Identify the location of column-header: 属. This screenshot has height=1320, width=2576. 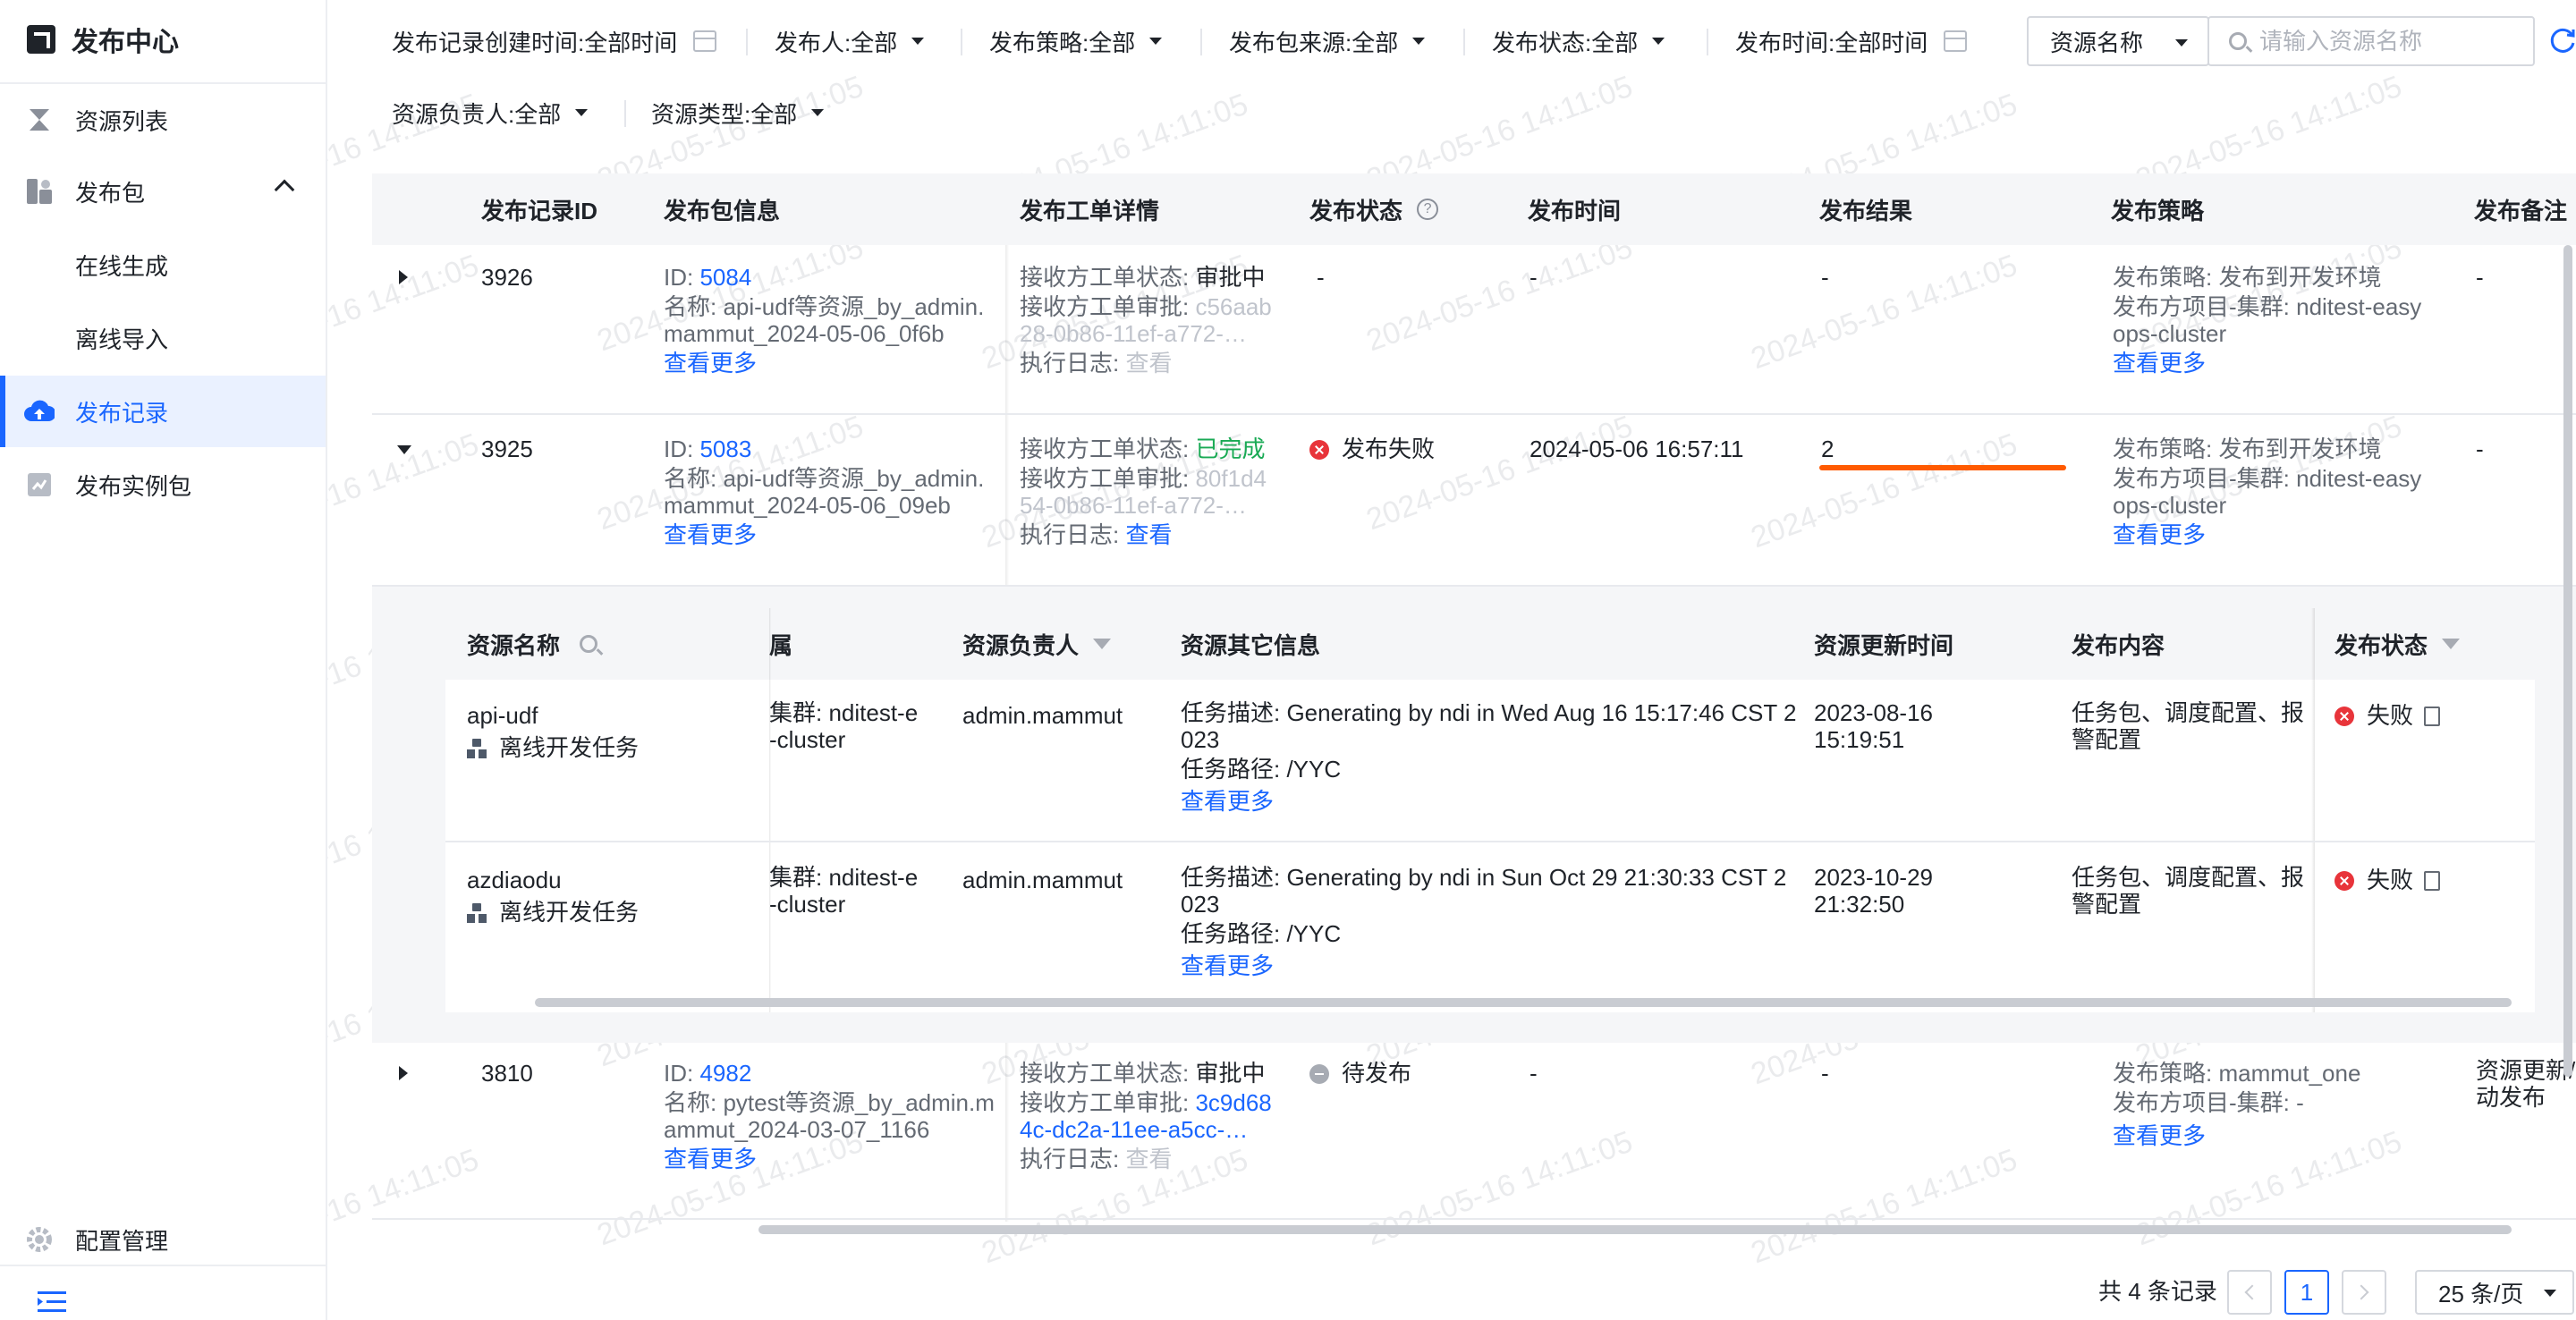
(781, 644).